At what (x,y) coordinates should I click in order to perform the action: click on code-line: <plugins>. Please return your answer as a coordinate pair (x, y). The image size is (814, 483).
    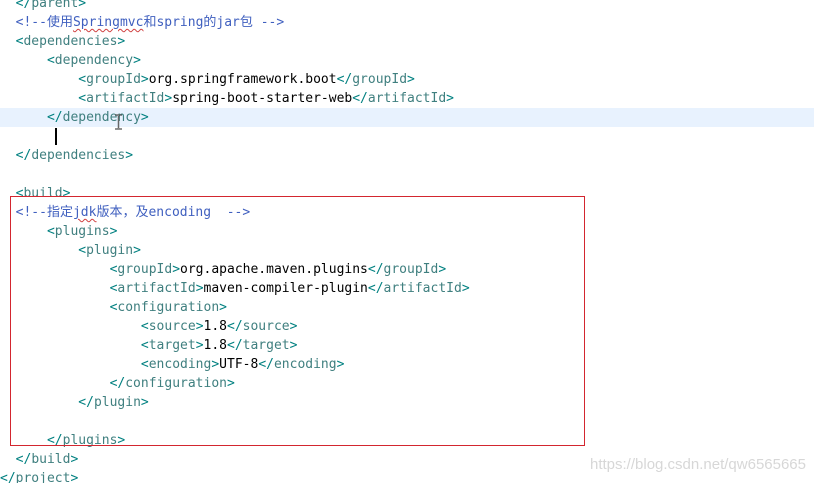
    Looking at the image, I should click on (407, 231).